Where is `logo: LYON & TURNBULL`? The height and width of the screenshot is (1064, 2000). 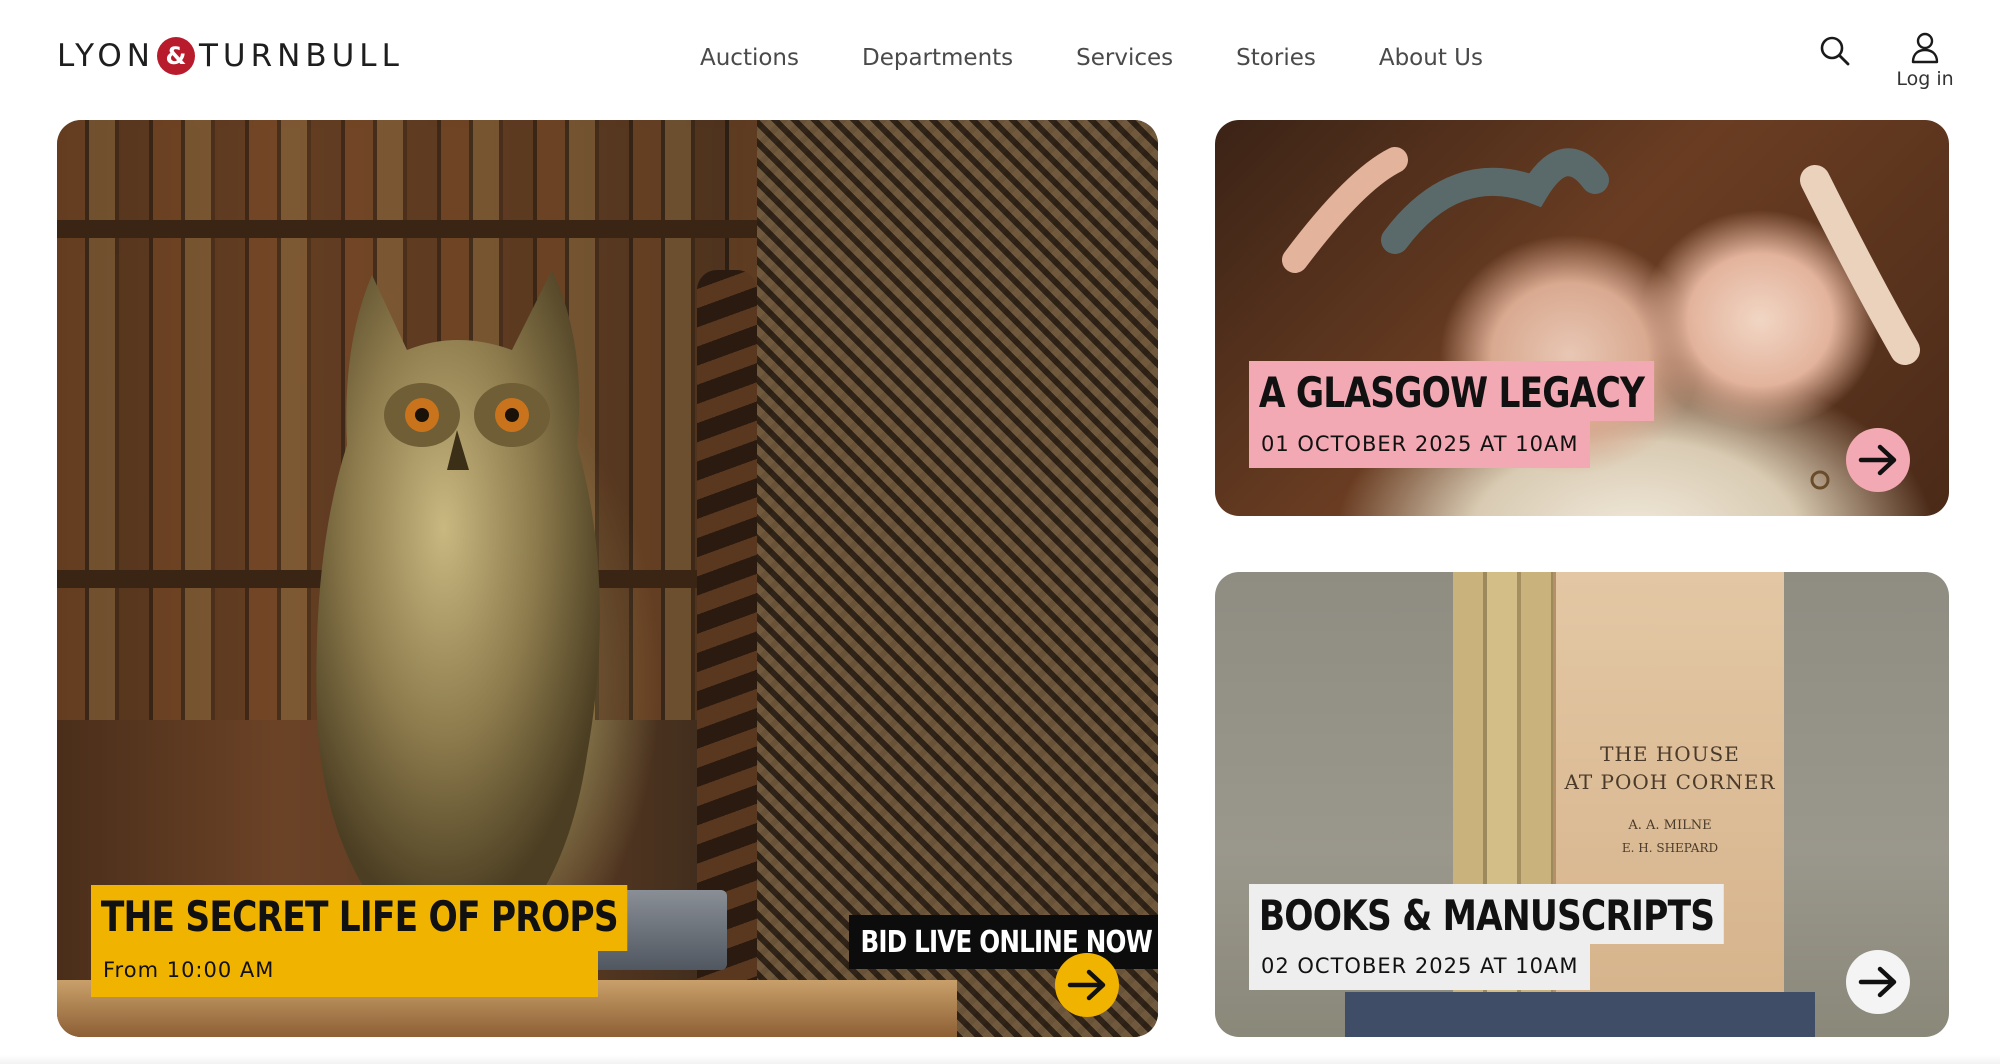 logo: LYON & TURNBULL is located at coordinates (230, 56).